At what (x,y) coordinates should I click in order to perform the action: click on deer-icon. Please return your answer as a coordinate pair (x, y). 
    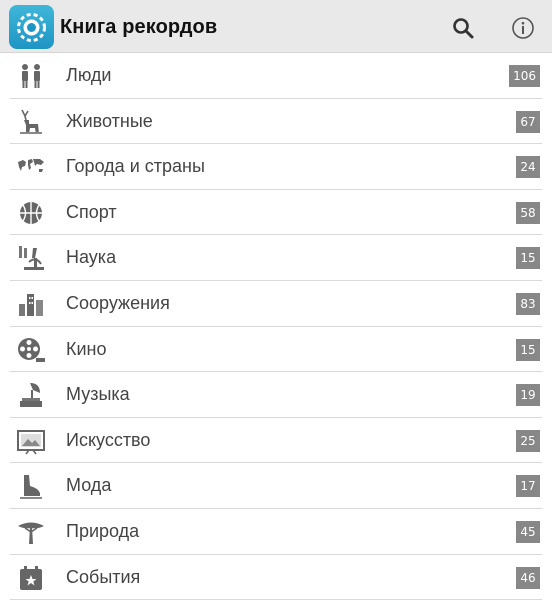
    Looking at the image, I should click on (31, 122).